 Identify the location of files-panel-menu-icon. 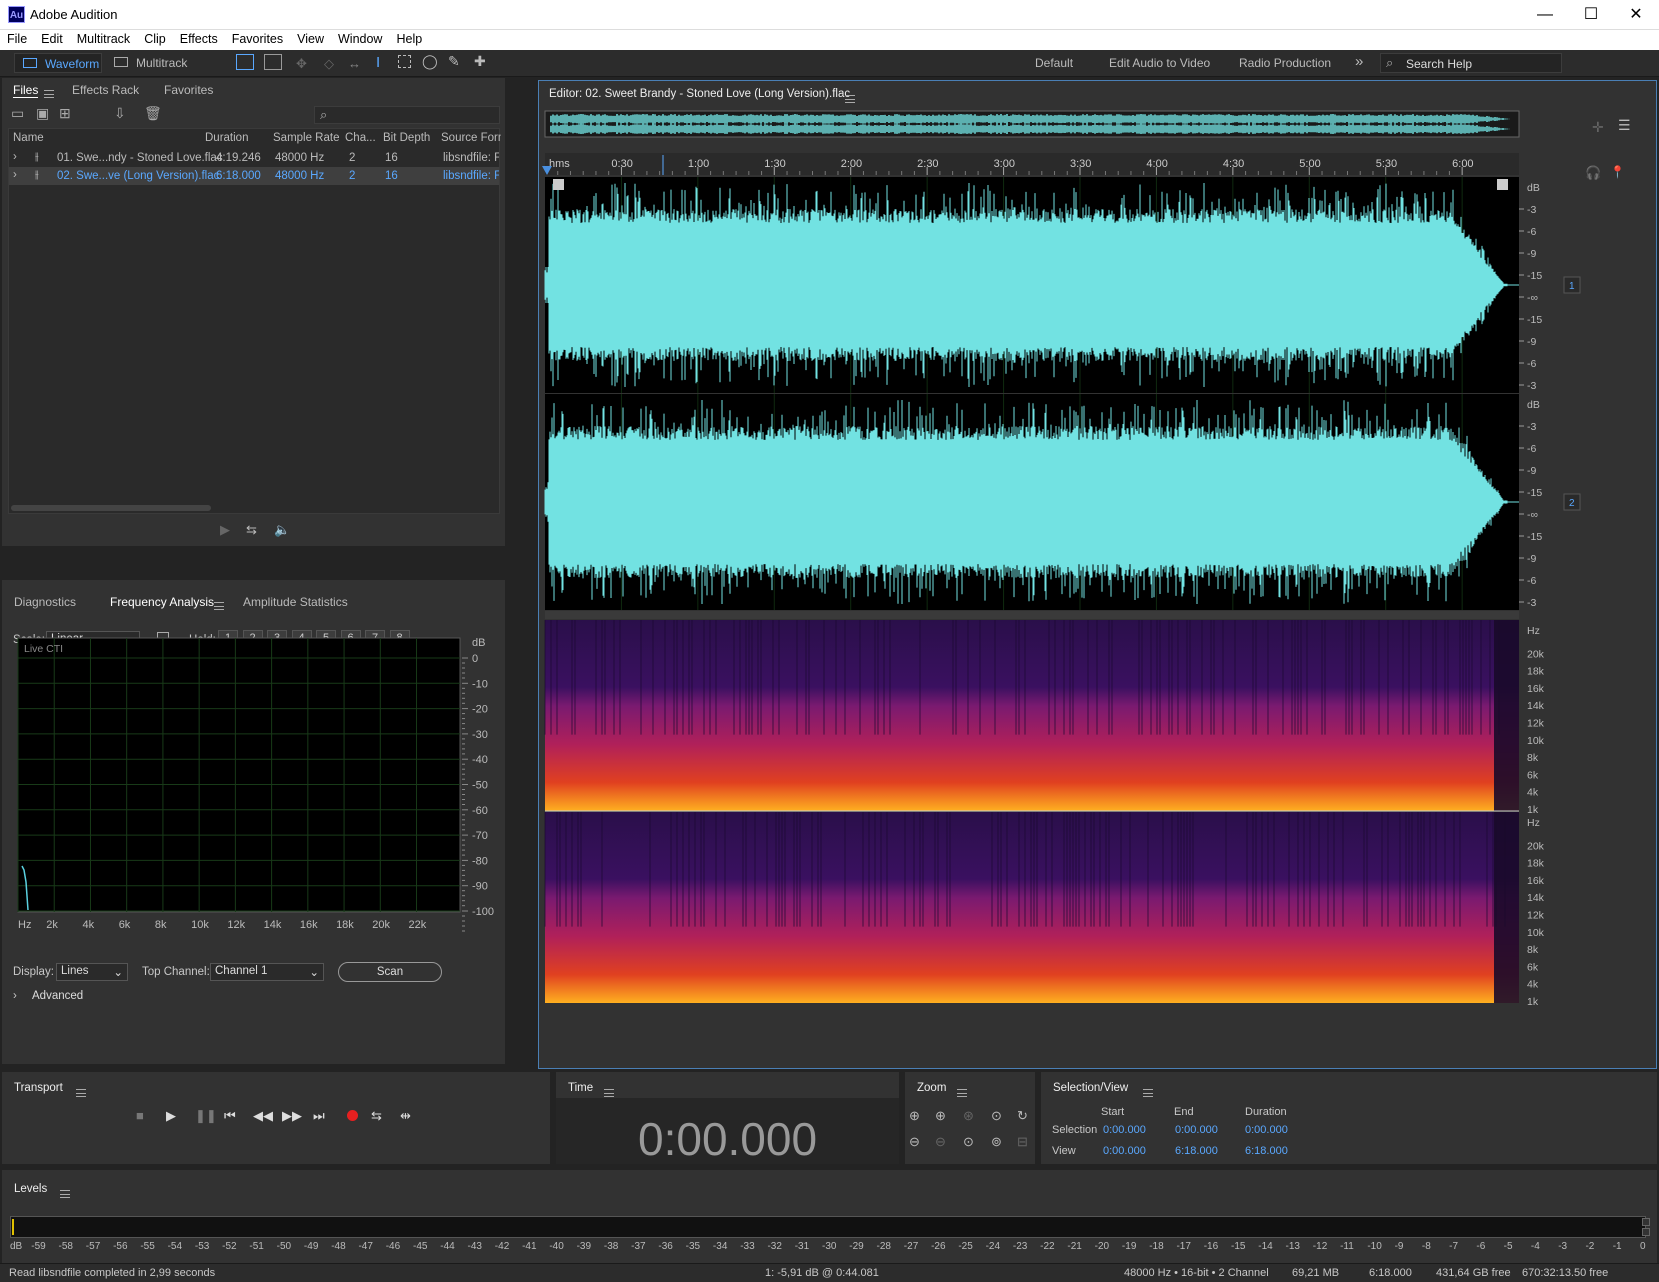
(49, 94).